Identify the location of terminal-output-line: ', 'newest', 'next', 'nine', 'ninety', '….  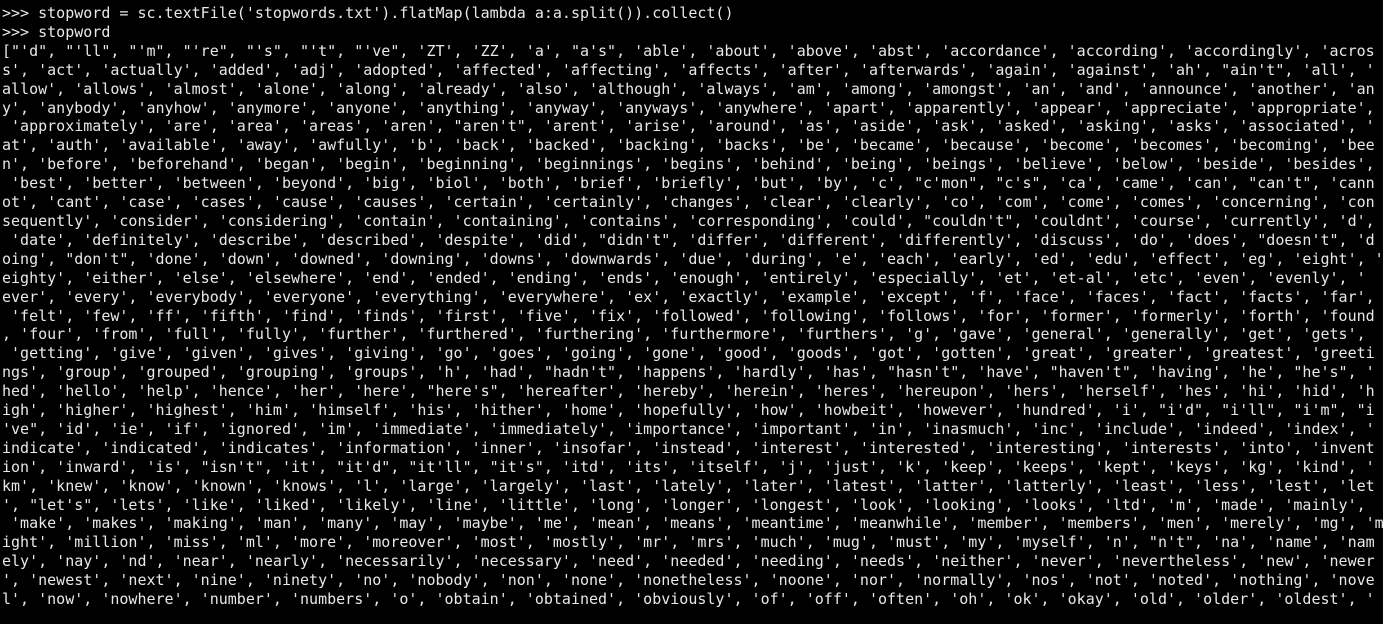
(688, 580).